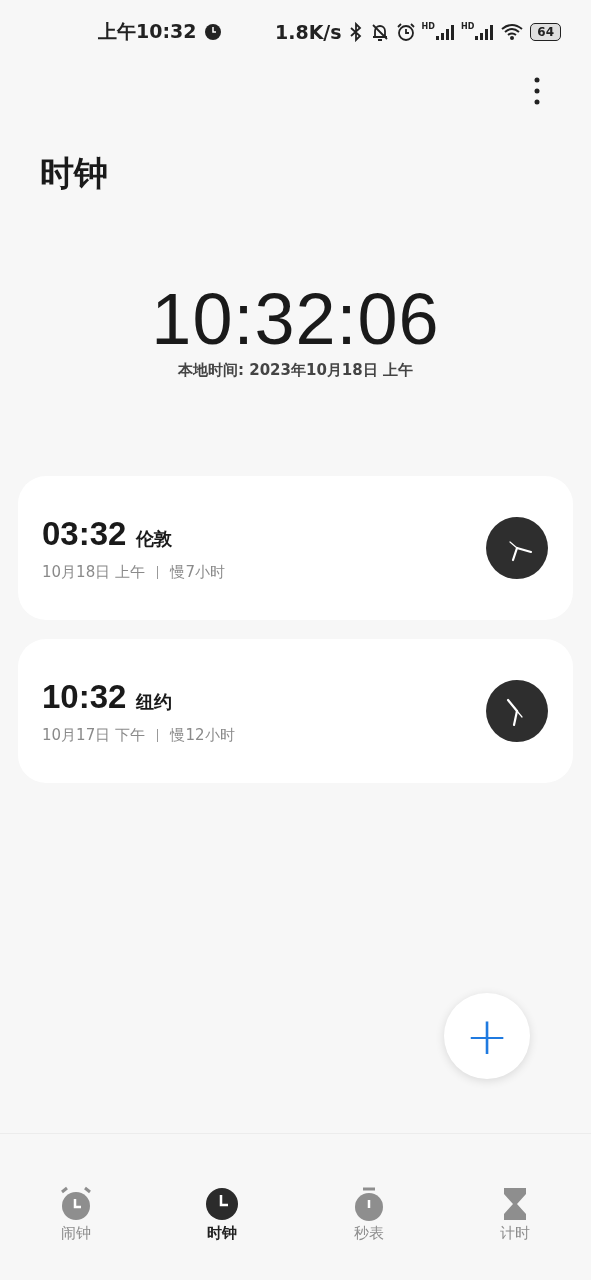 The width and height of the screenshot is (591, 1280). What do you see at coordinates (405, 32) in the screenshot?
I see `alarm-icon` at bounding box center [405, 32].